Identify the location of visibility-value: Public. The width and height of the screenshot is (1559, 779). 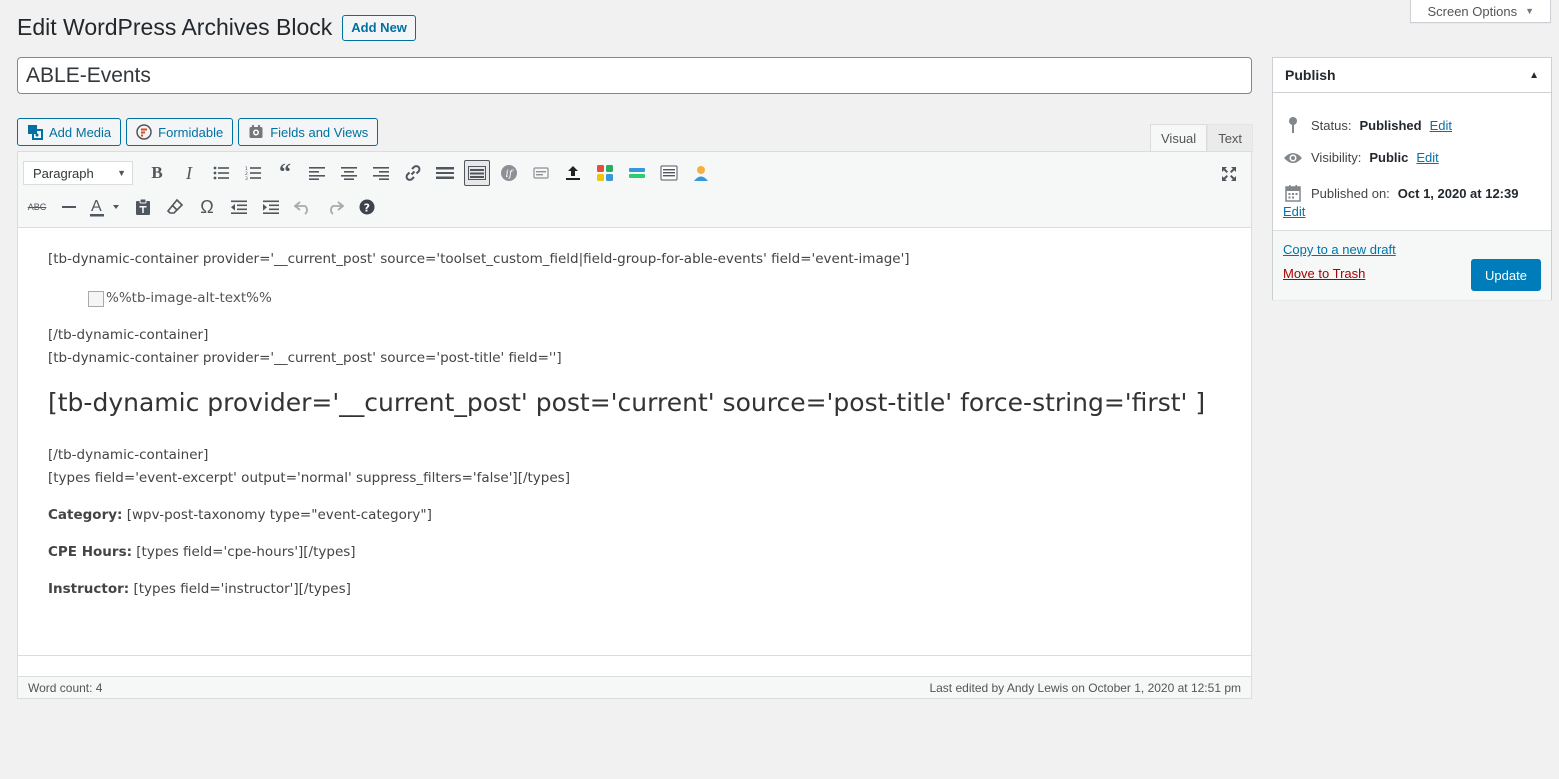
(1389, 157).